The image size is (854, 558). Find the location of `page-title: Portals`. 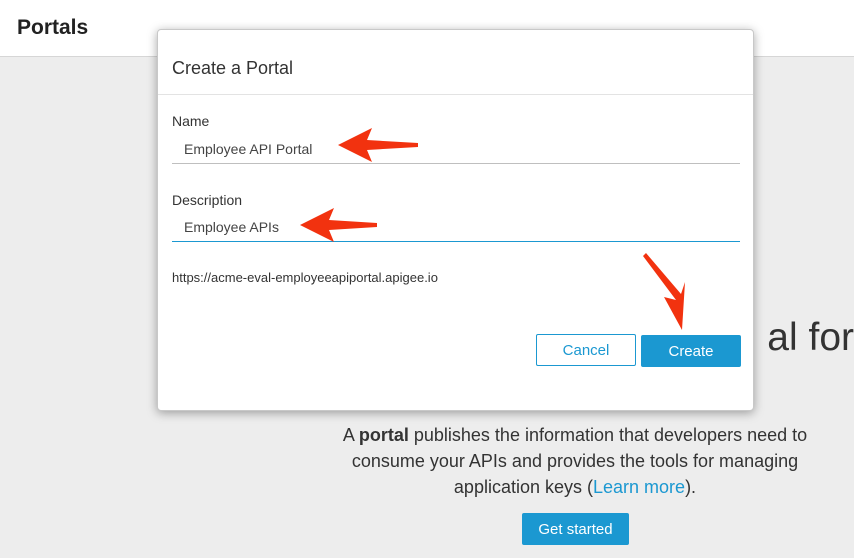

page-title: Portals is located at coordinates (53, 27).